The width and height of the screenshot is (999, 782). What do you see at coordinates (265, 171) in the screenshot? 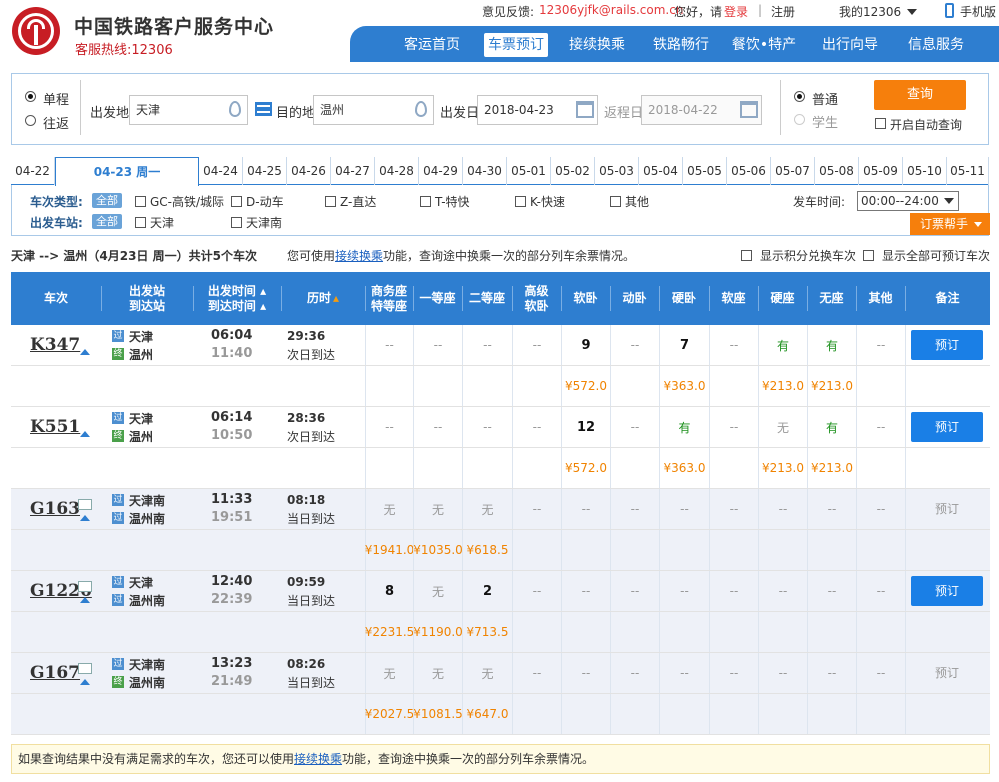
I see `date-tab: 04-25` at bounding box center [265, 171].